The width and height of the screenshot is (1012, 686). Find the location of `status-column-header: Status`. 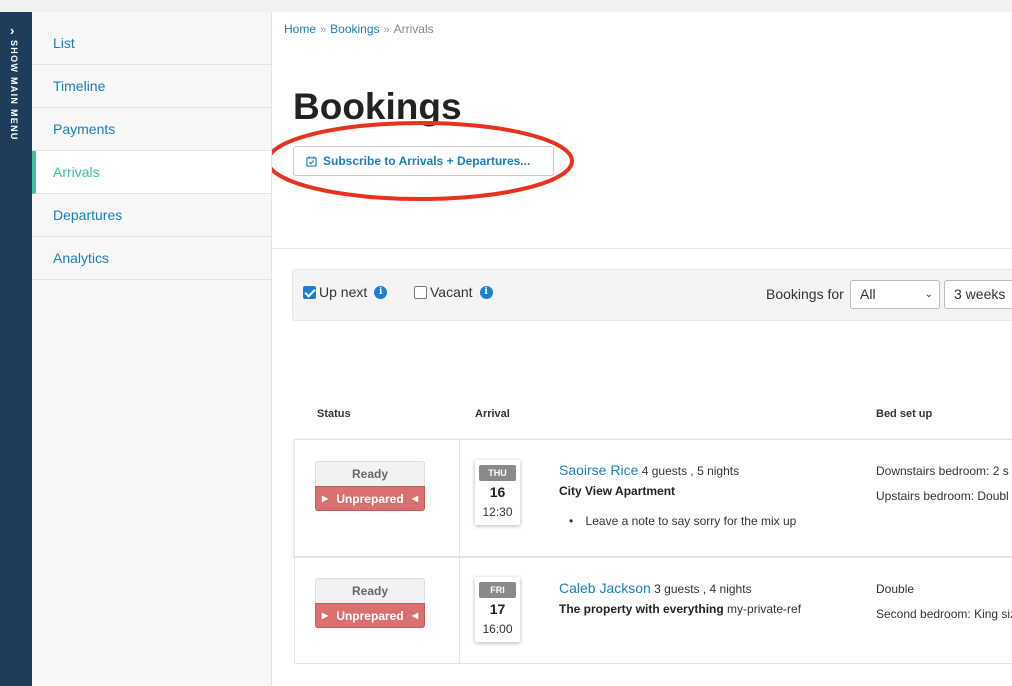

status-column-header: Status is located at coordinates (334, 414).